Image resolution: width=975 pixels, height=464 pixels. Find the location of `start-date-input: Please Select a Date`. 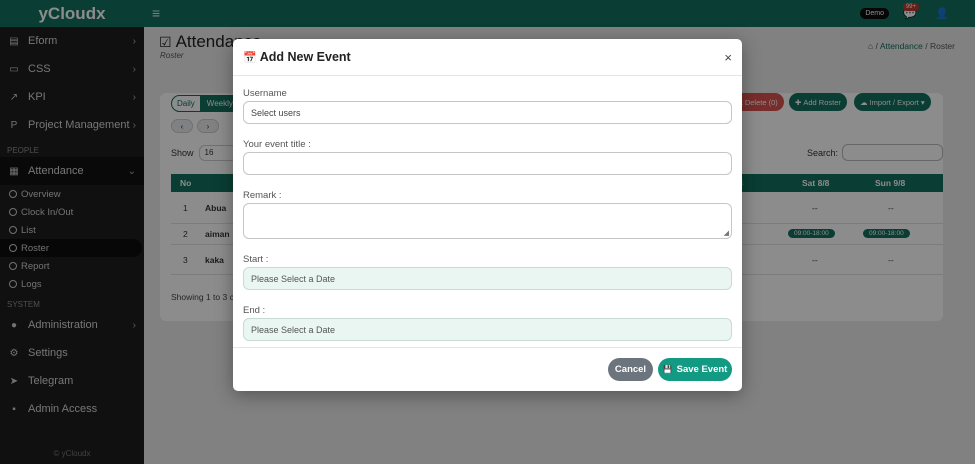

start-date-input: Please Select a Date is located at coordinates (487, 278).